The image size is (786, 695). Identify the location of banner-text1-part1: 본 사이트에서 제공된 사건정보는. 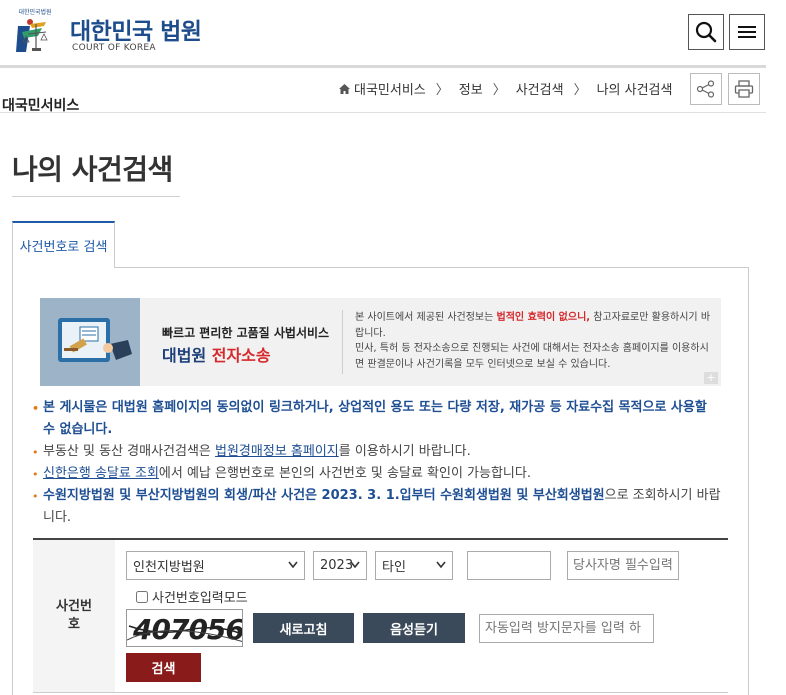
(426, 317).